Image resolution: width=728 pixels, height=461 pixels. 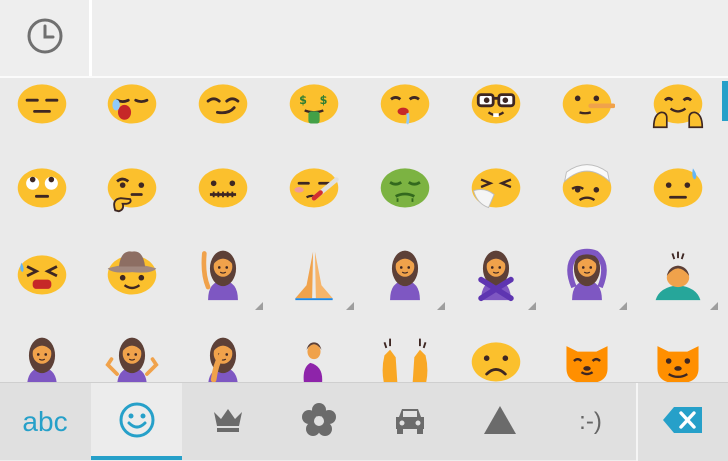 I want to click on emoji-person-frowning, so click(x=410, y=277).